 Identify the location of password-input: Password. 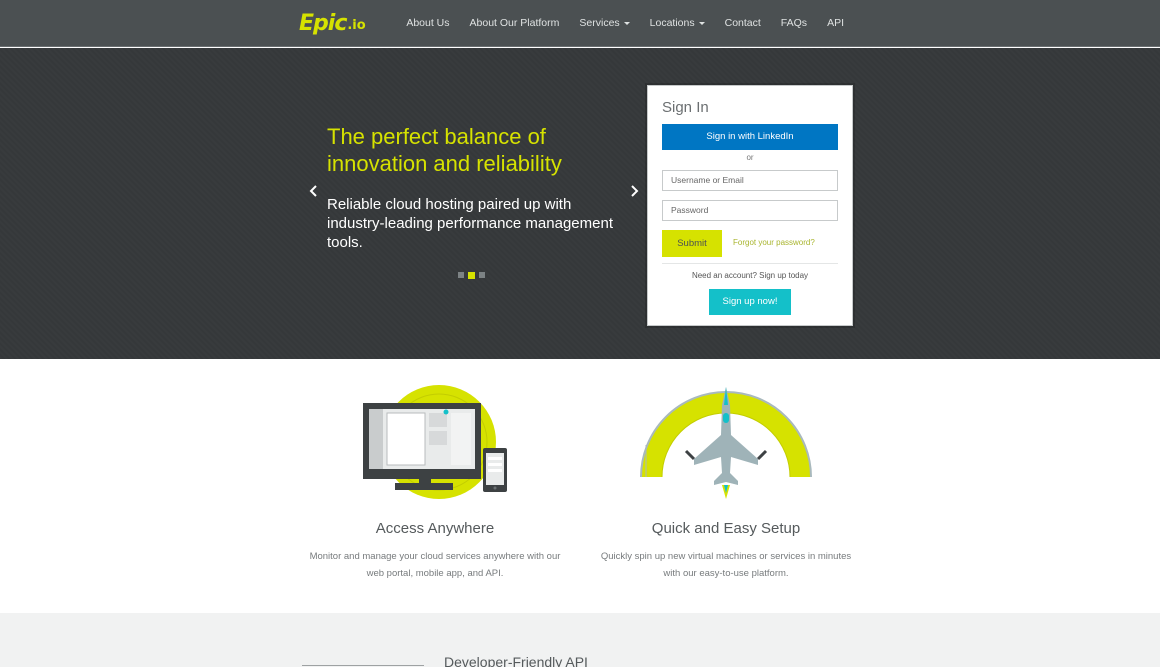
(750, 210).